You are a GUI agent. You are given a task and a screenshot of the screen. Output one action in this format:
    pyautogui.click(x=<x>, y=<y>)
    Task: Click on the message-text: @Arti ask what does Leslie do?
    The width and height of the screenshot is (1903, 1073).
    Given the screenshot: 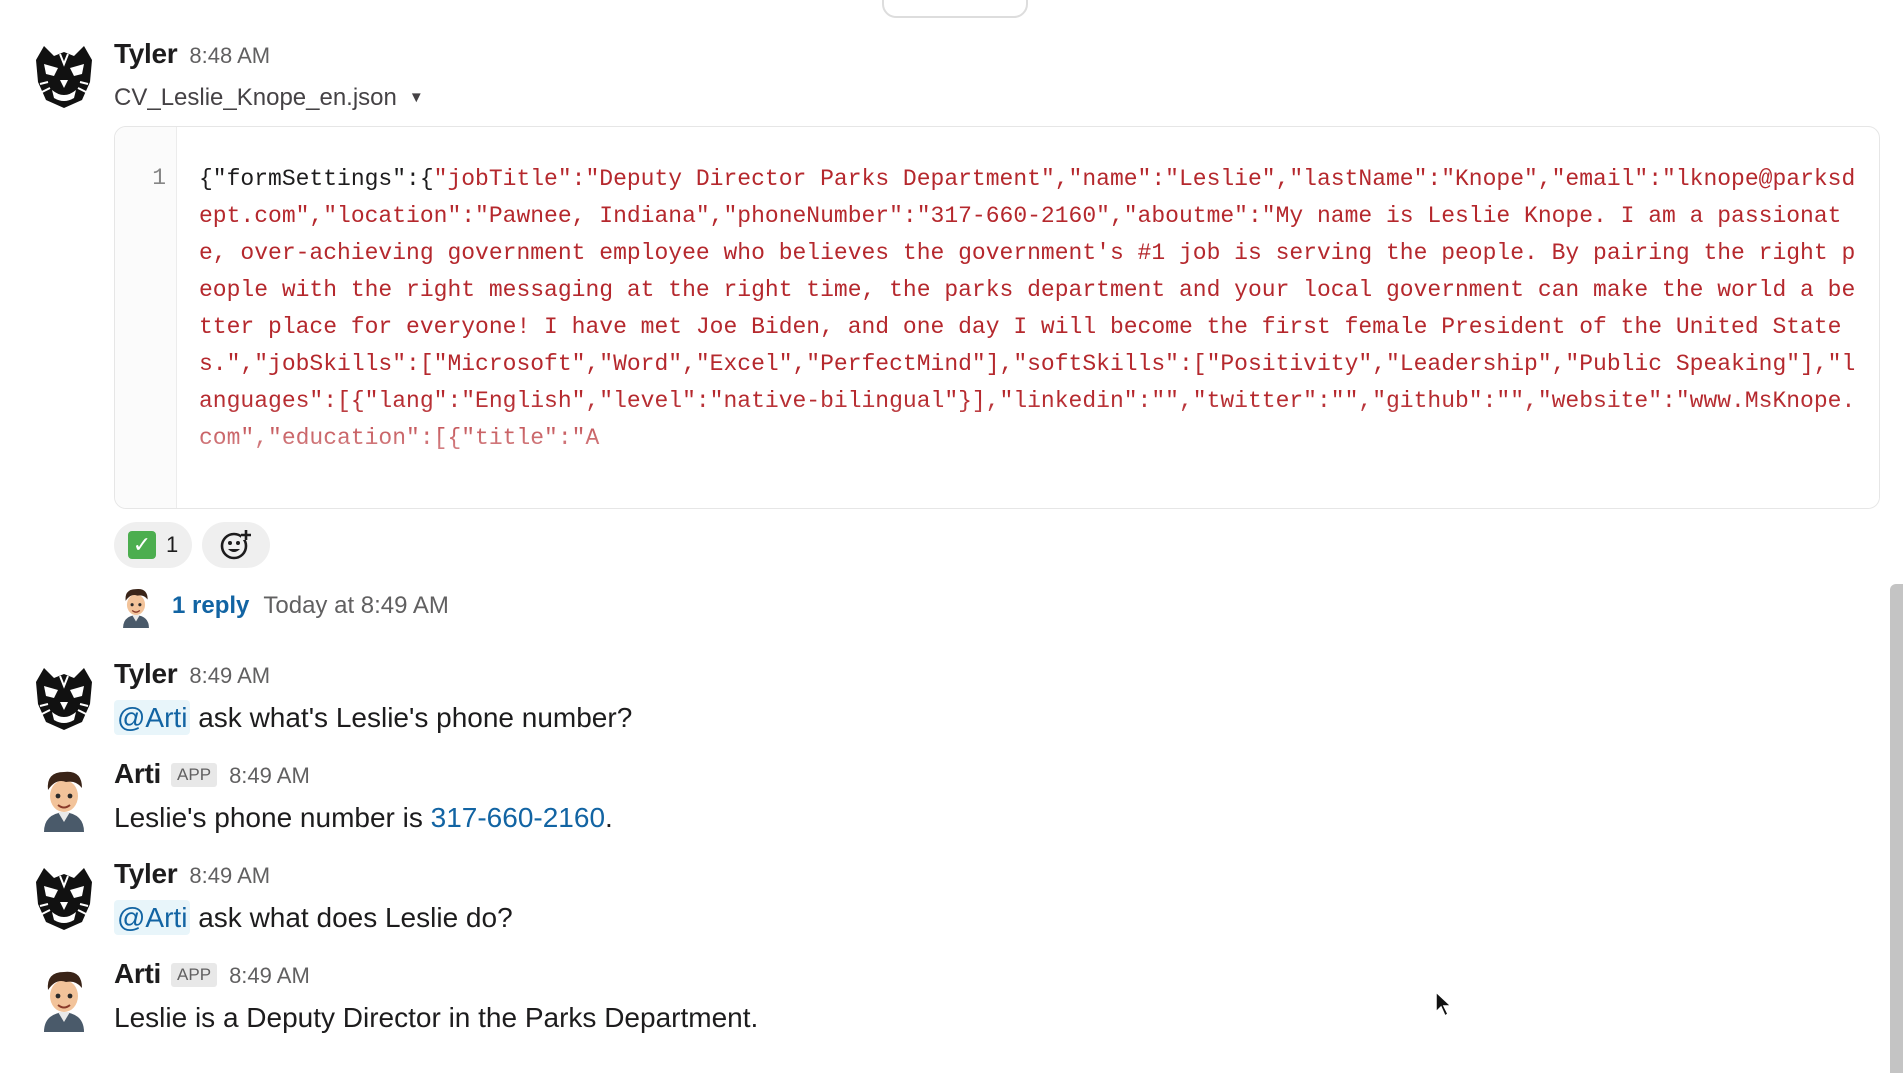 What is the action you would take?
    pyautogui.click(x=313, y=917)
    